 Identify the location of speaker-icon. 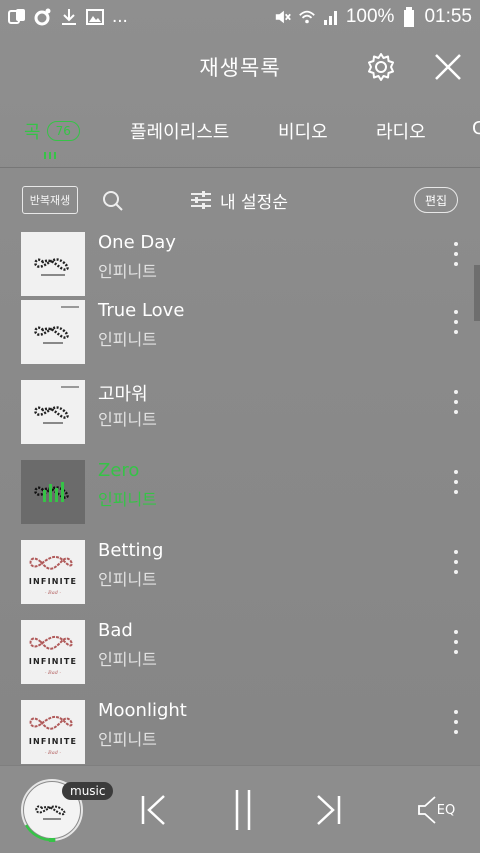
(426, 810).